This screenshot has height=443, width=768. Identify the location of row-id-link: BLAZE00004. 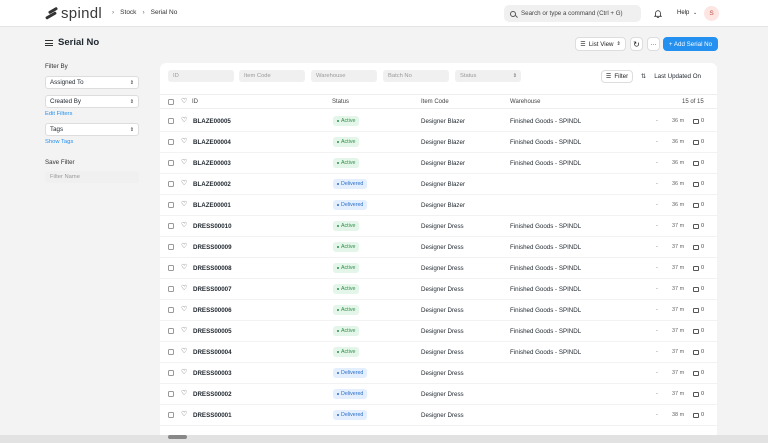
(212, 142).